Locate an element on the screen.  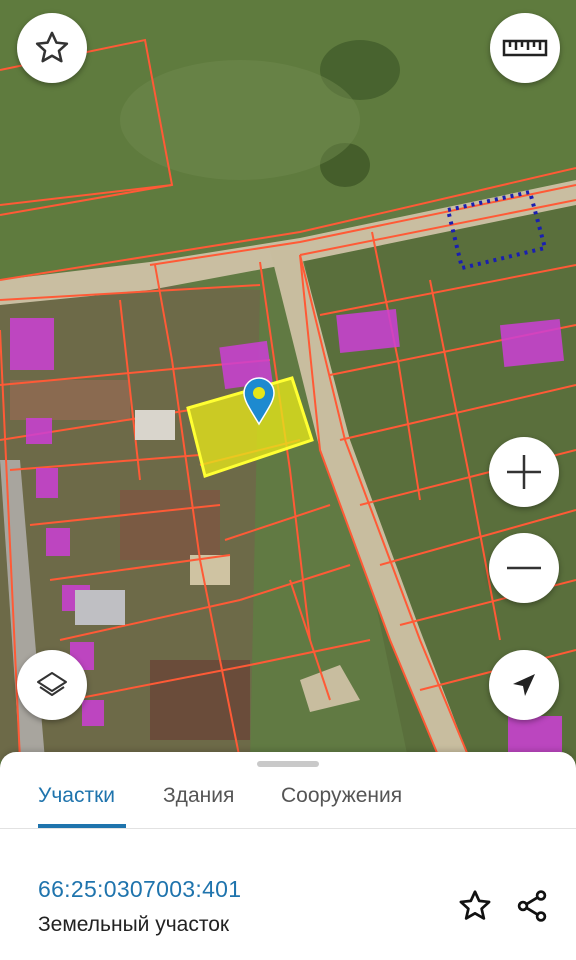
share-icon is located at coordinates (532, 906).